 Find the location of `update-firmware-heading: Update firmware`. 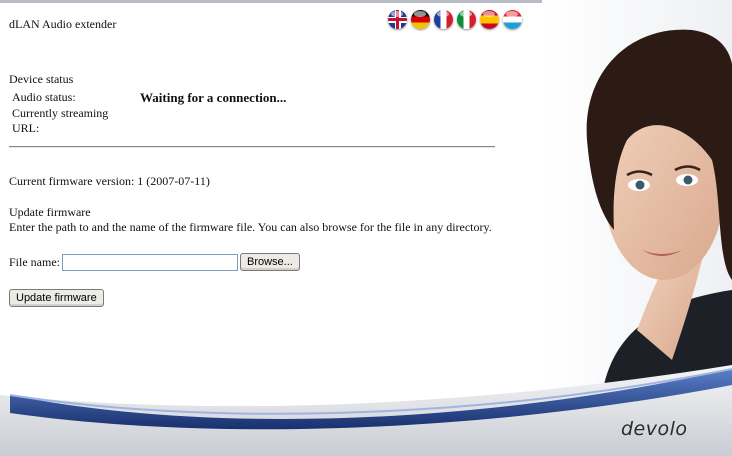

update-firmware-heading: Update firmware is located at coordinates (50, 212).